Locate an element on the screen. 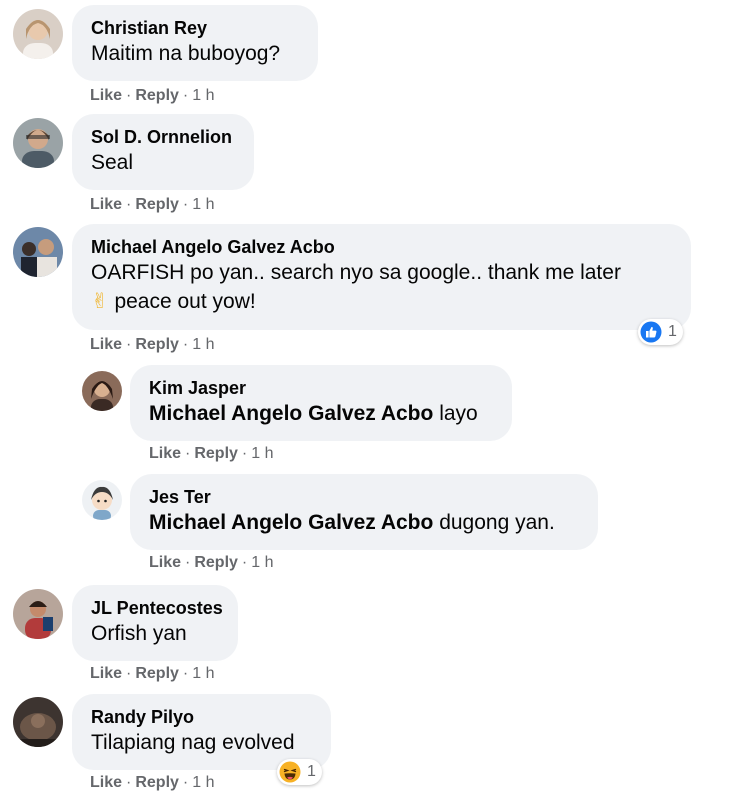  comment-text: Maitim na buboyog? is located at coordinates (186, 53).